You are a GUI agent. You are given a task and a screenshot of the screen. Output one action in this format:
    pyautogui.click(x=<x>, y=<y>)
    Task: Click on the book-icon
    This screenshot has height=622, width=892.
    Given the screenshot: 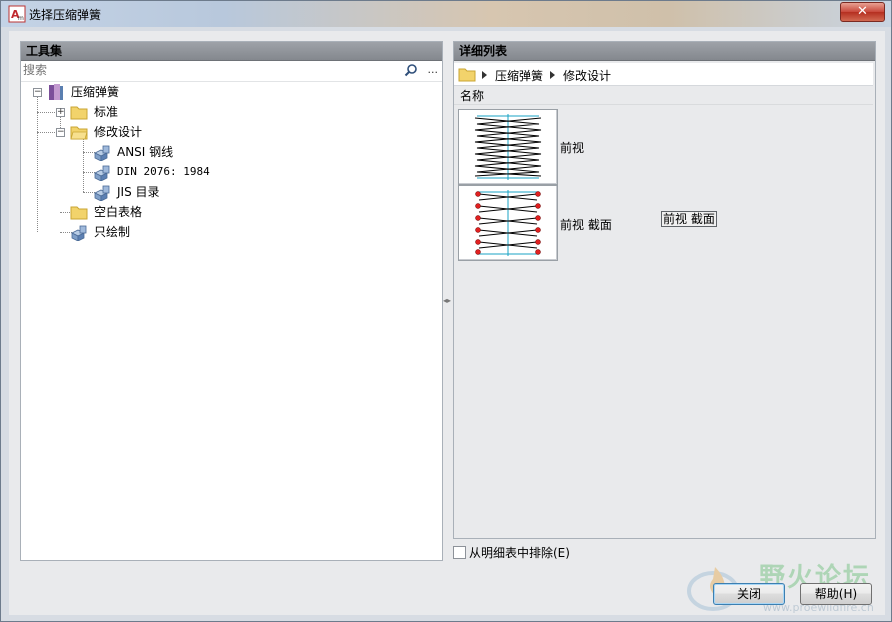 What is the action you would take?
    pyautogui.click(x=56, y=92)
    